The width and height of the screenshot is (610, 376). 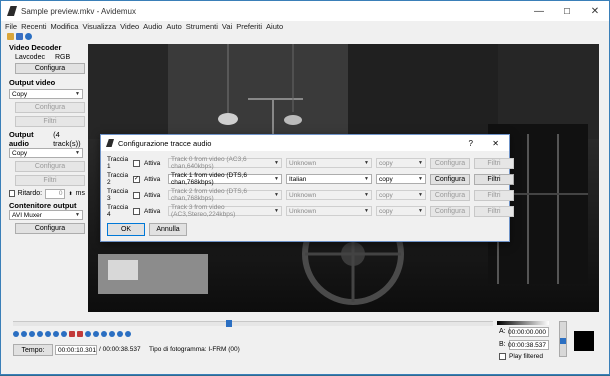 I want to click on marker-a-field: 00:00:00.000, so click(x=528, y=332).